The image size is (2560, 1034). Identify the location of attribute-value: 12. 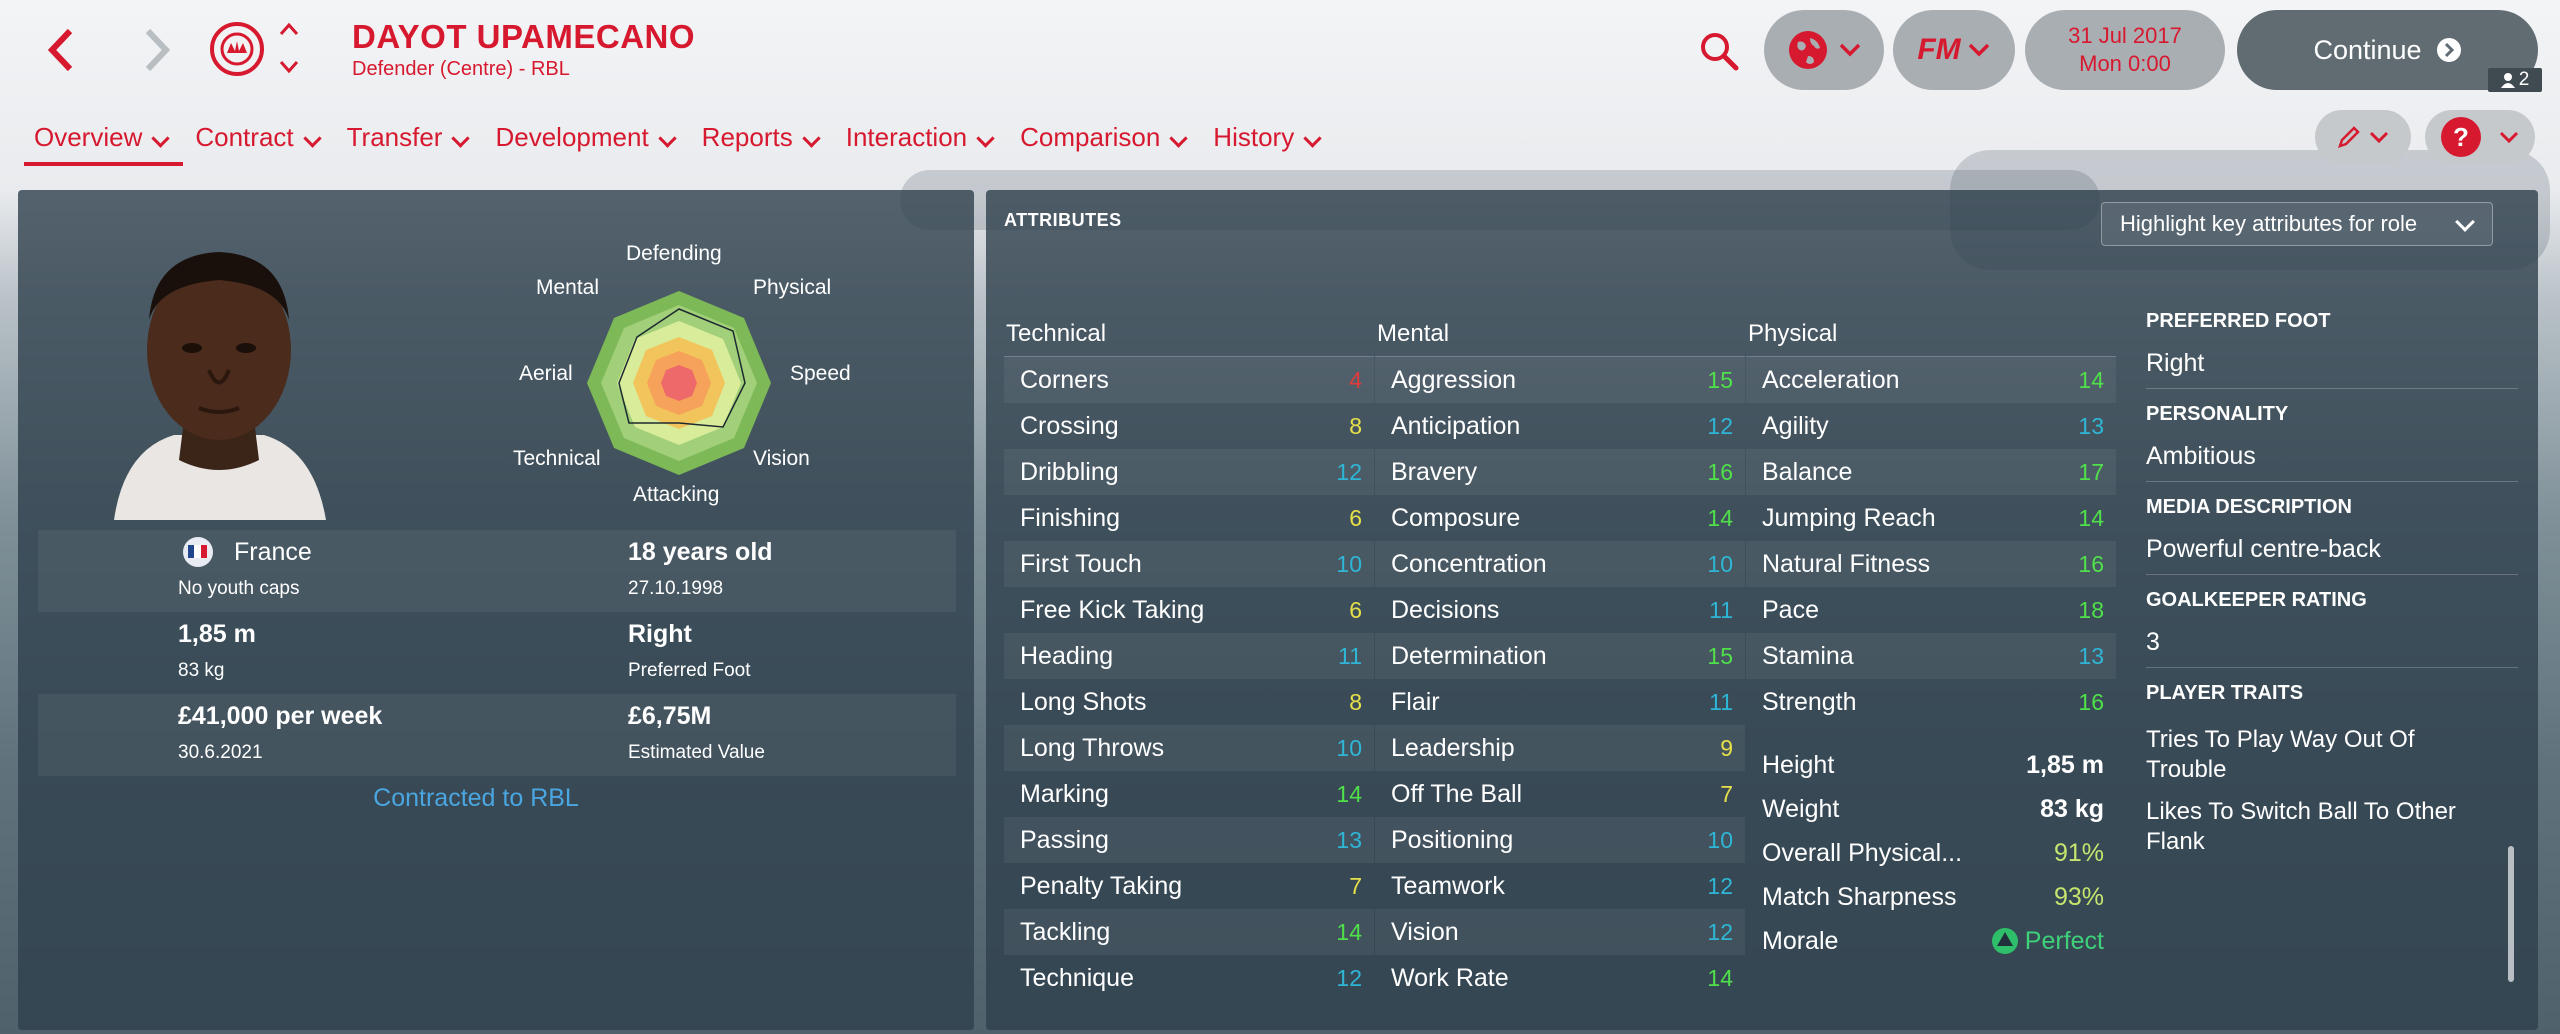
(1720, 425).